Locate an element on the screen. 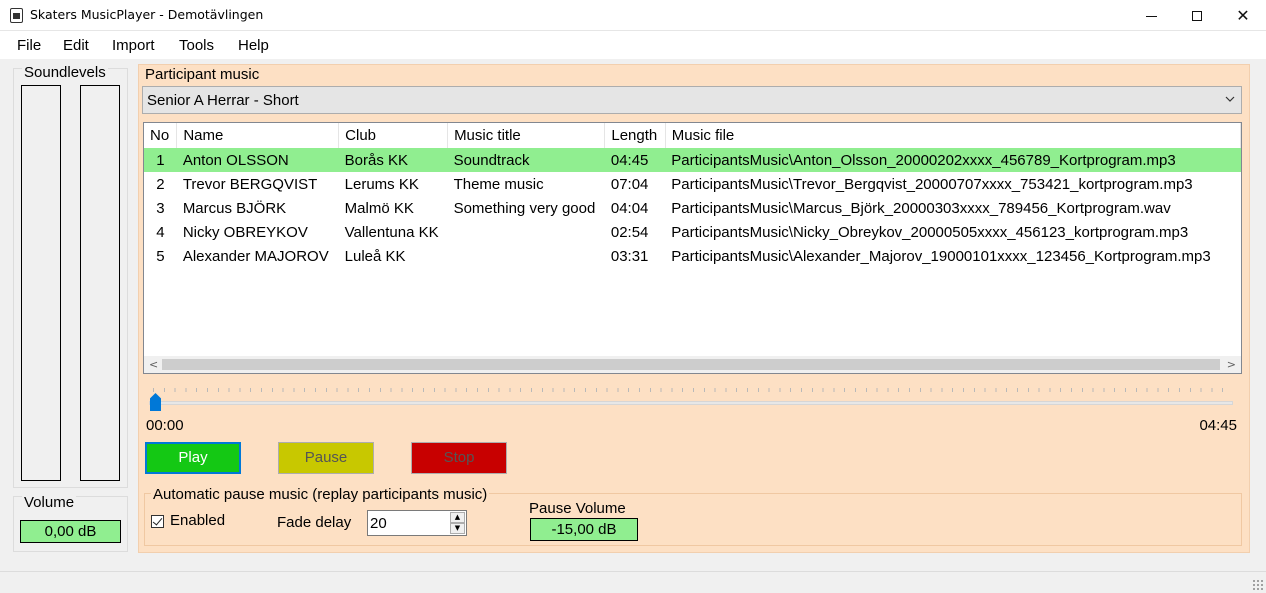 This screenshot has width=1266, height=593. maximize-icon is located at coordinates (1197, 15).